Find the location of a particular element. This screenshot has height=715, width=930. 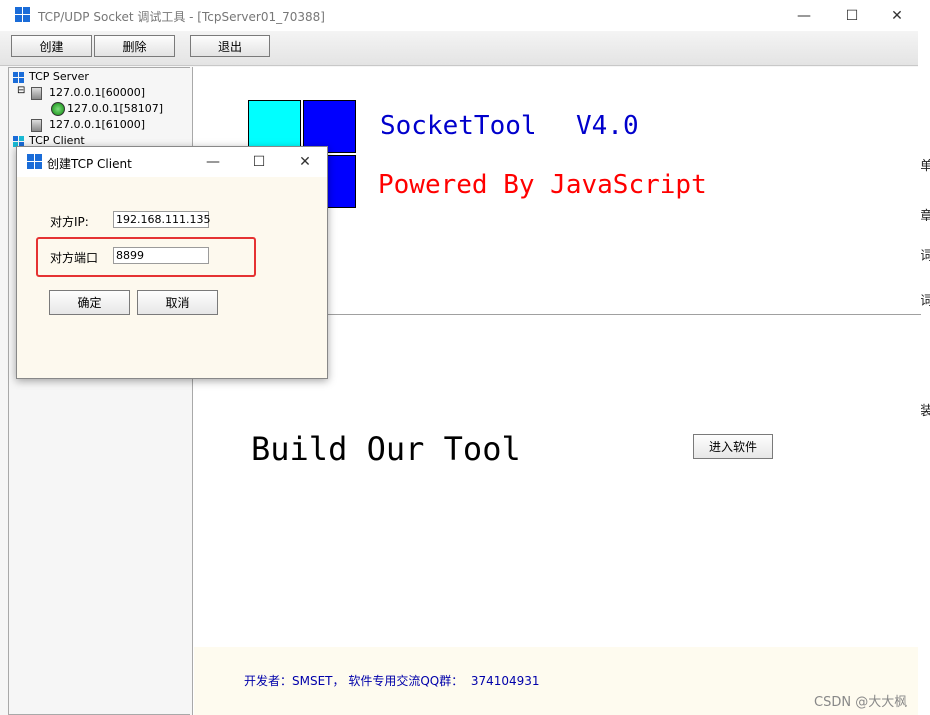

maximize-icon: ☐ is located at coordinates (852, 15).